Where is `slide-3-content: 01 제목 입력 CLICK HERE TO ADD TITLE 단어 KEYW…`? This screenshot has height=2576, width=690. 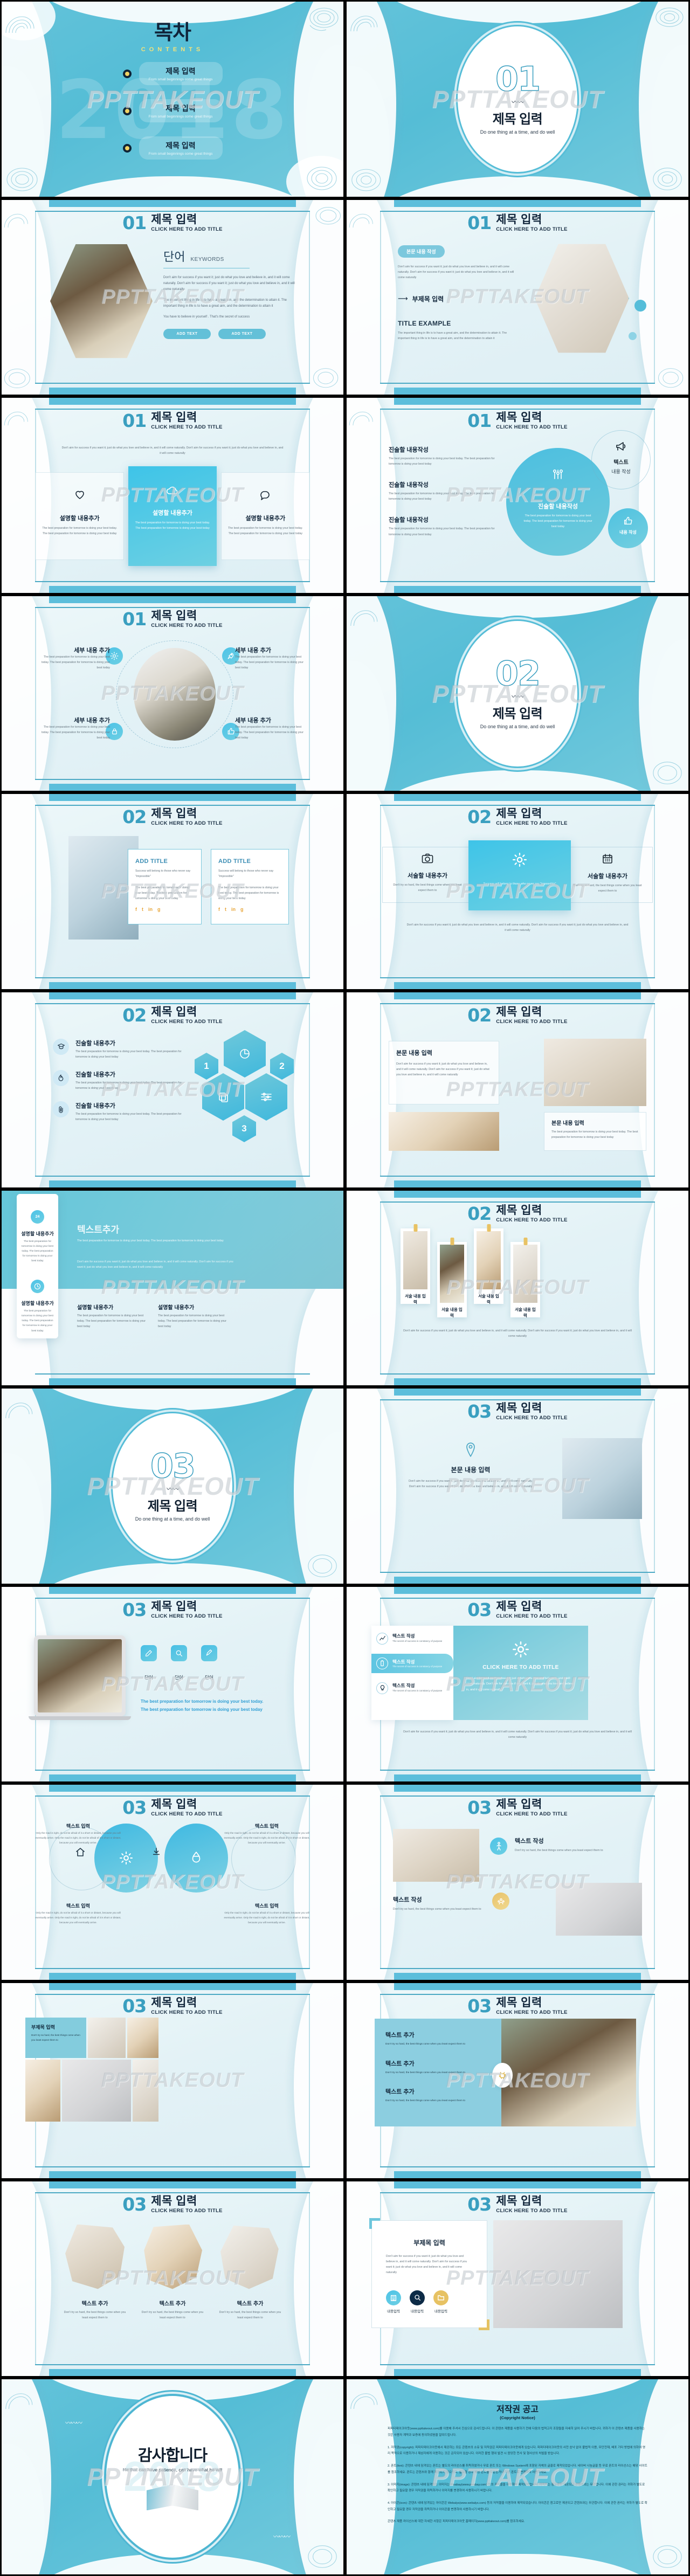 slide-3-content: 01 제목 입력 CLICK HERE TO ADD TITLE 단어 KEYW… is located at coordinates (172, 297).